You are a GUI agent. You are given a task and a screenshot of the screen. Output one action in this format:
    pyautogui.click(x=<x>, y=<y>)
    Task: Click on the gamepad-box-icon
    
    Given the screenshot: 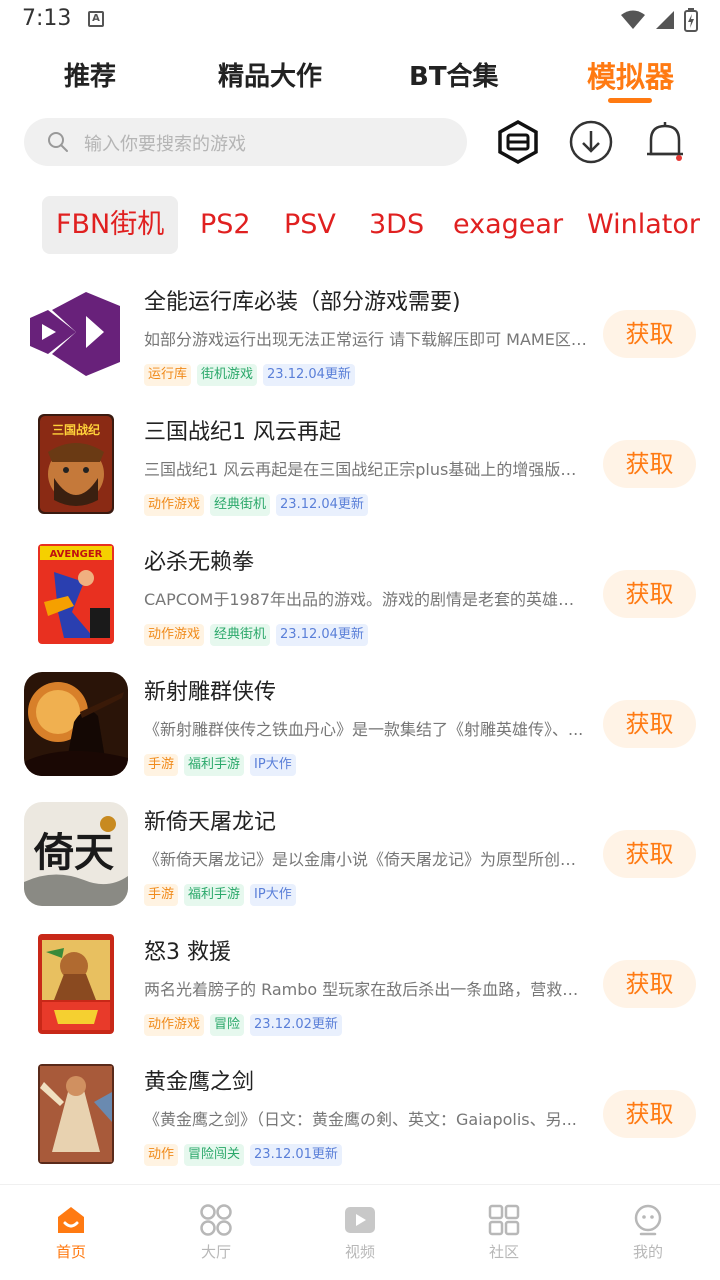 What is the action you would take?
    pyautogui.click(x=518, y=142)
    